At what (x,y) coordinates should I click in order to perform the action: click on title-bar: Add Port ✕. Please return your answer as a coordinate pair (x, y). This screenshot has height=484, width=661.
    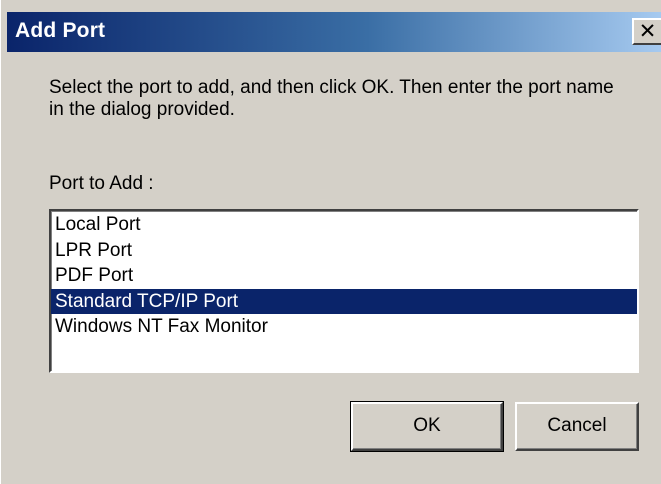
    Looking at the image, I should click on (334, 32).